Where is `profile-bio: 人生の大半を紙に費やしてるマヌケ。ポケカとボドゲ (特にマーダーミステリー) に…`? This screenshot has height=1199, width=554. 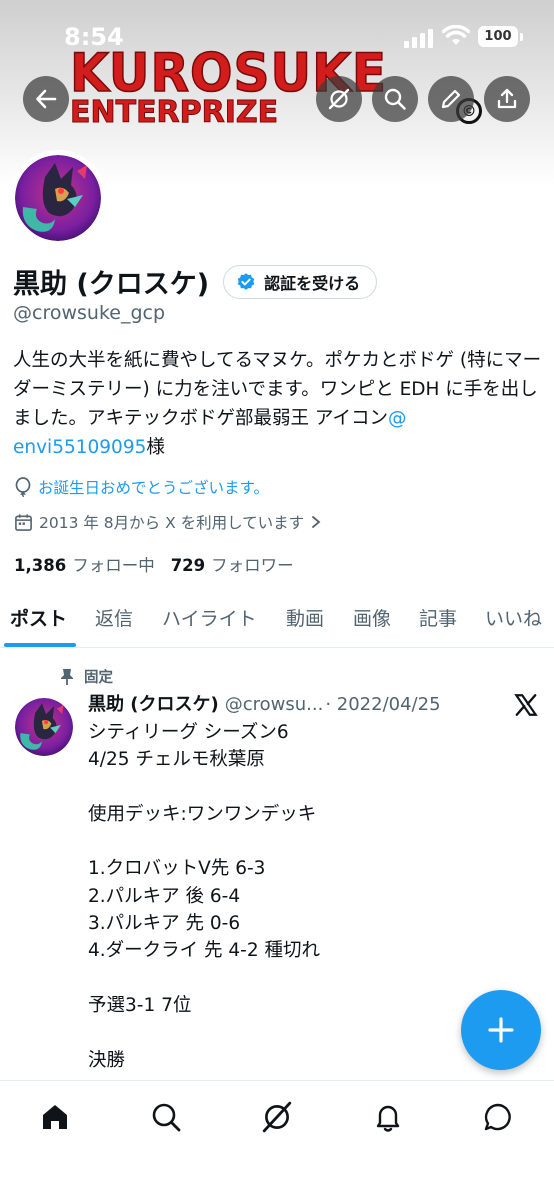 profile-bio: 人生の大半を紙に費やしてるマヌケ。ポケカとボドゲ (特にマーダーミステリー) に… is located at coordinates (278, 404).